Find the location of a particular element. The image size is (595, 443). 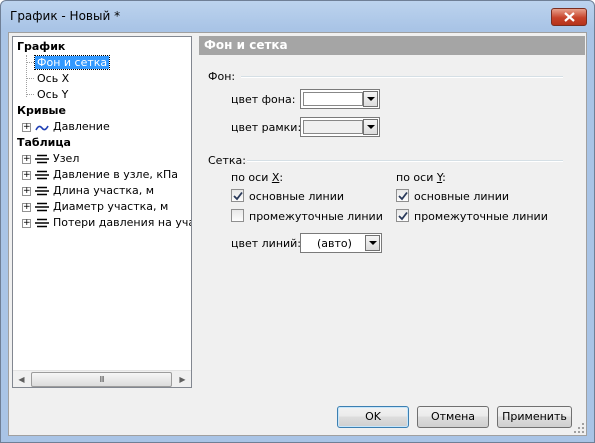

tree-section-label: График is located at coordinates (41, 46).